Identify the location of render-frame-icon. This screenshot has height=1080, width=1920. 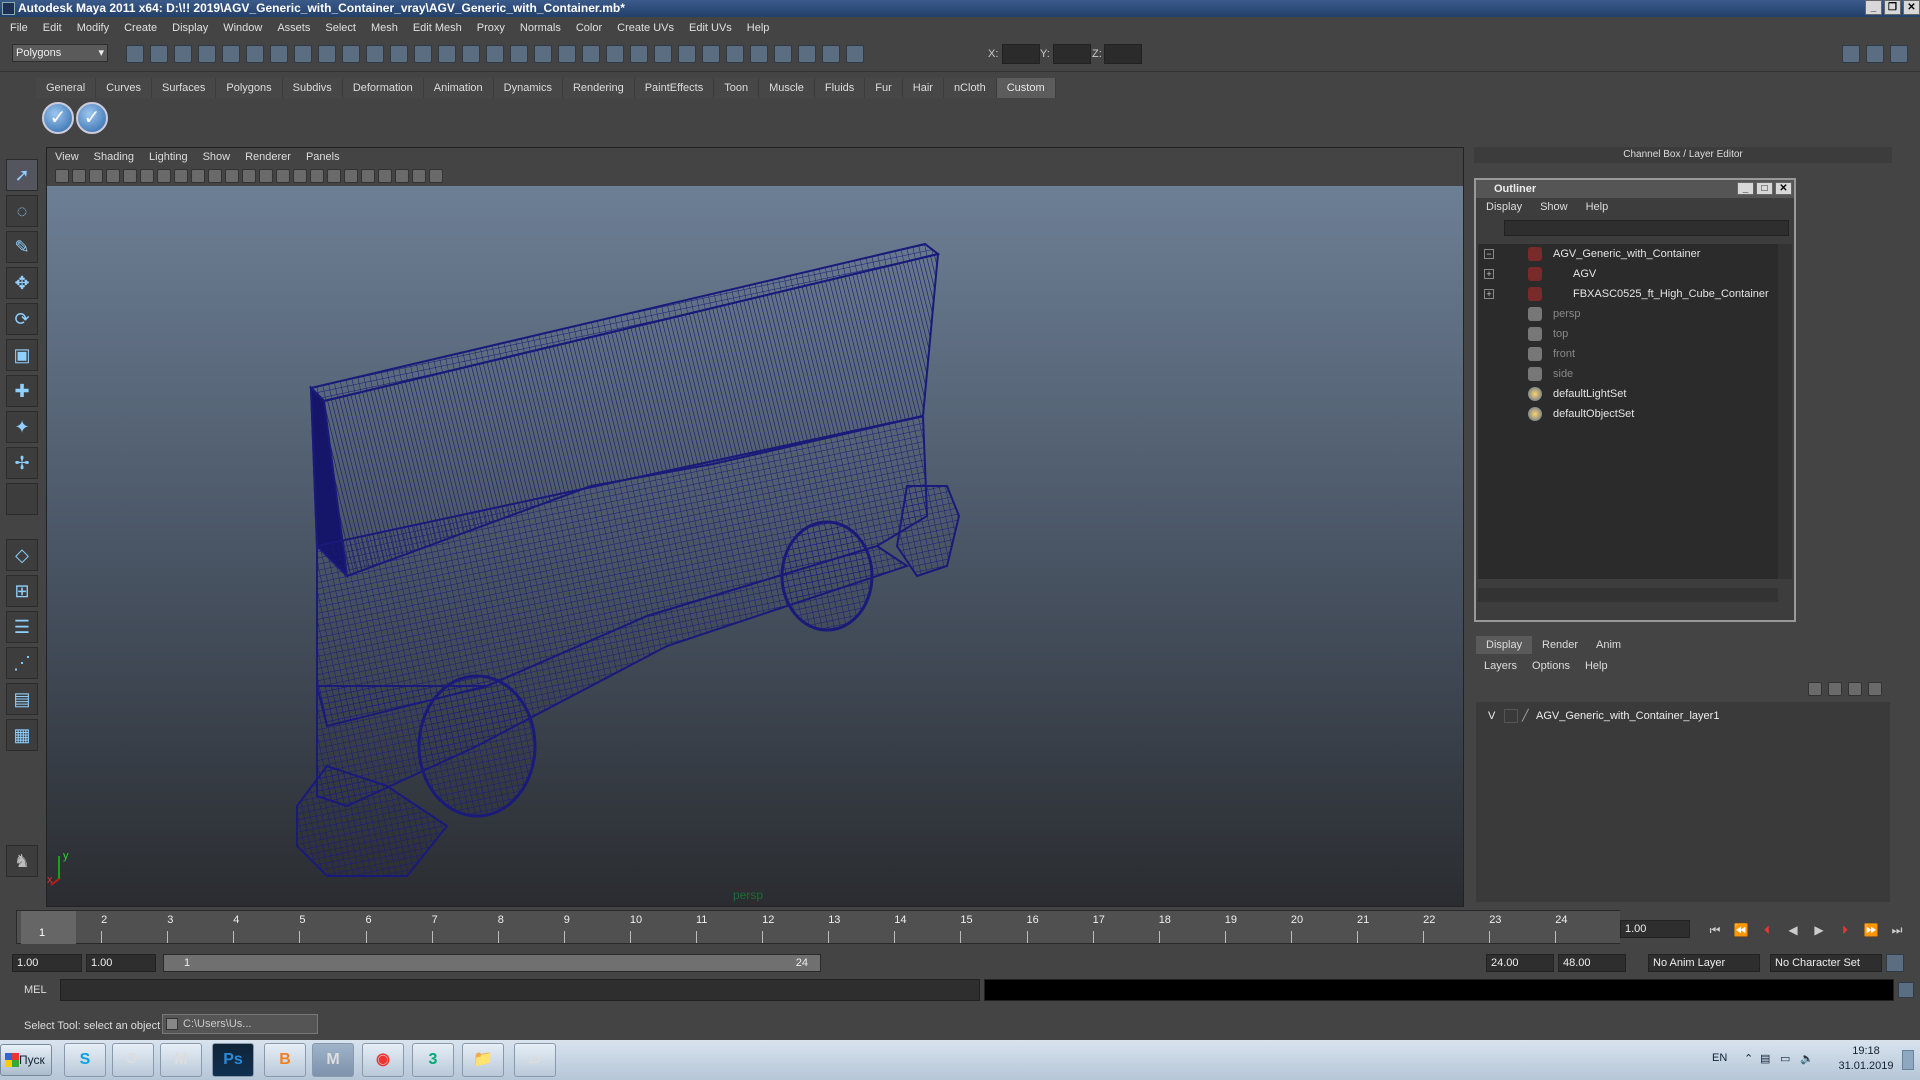
(471, 54).